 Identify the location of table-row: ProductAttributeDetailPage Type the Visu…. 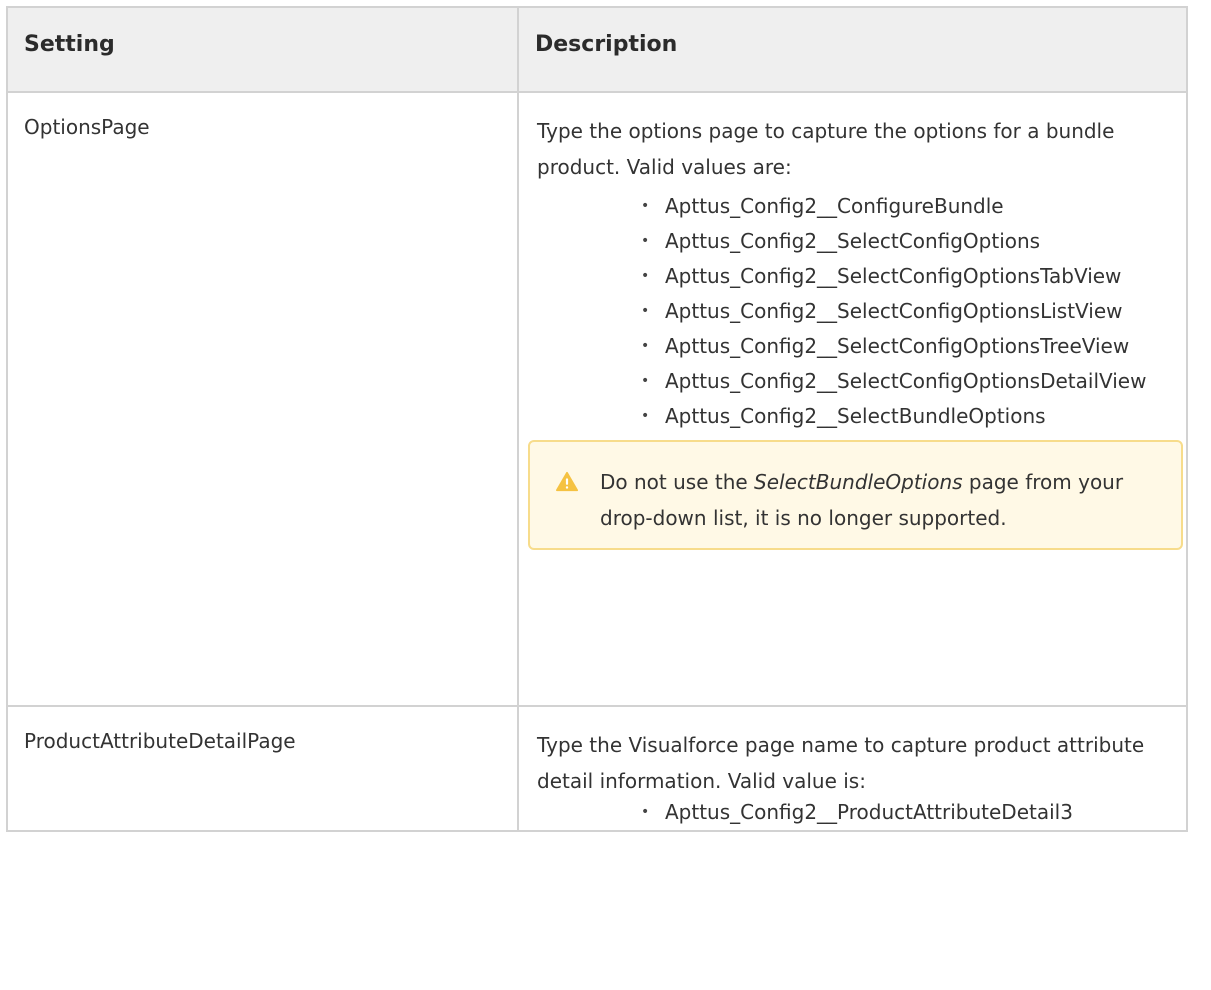
(597, 768).